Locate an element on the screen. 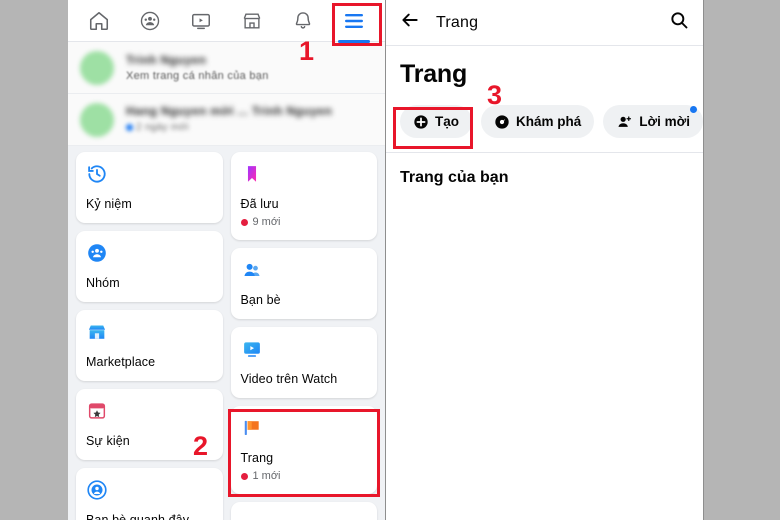 This screenshot has height=520, width=780. page-title: Trang is located at coordinates (434, 74).